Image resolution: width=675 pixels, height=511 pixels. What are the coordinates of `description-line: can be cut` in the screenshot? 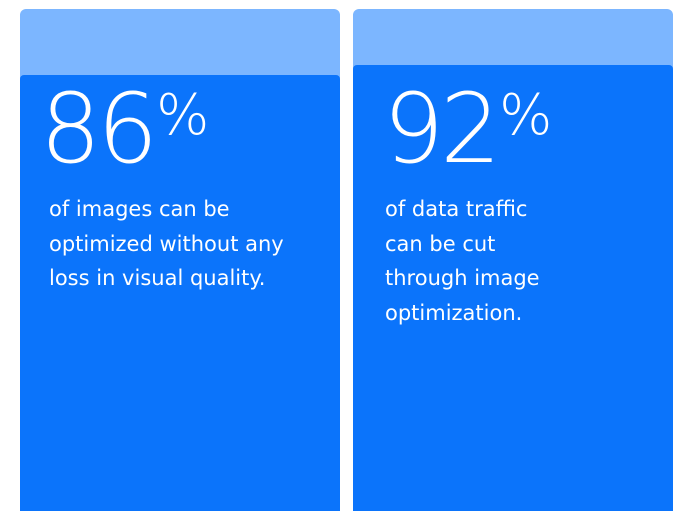 It's located at (440, 243).